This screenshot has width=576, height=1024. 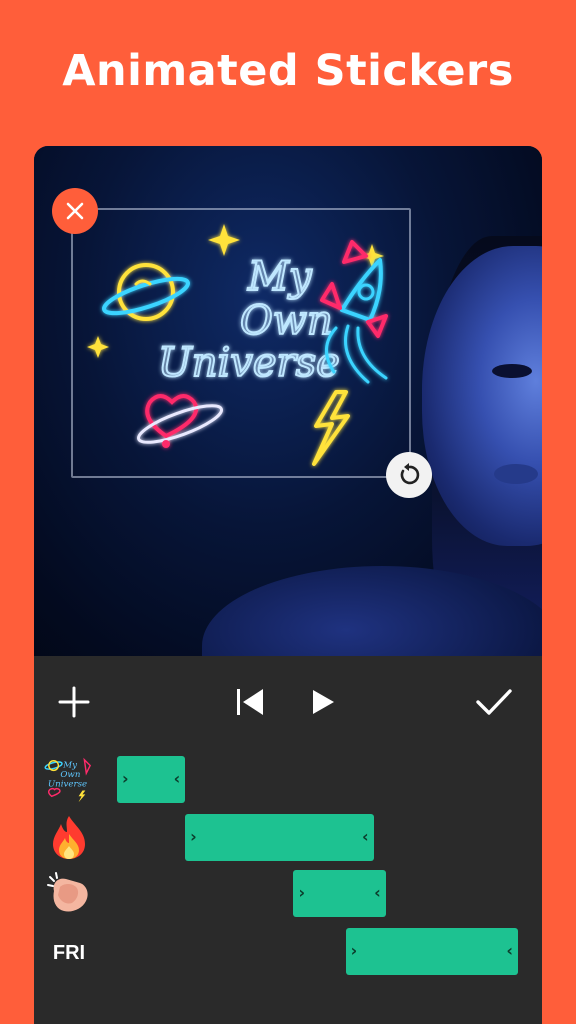 I want to click on play-button, so click(x=322, y=702).